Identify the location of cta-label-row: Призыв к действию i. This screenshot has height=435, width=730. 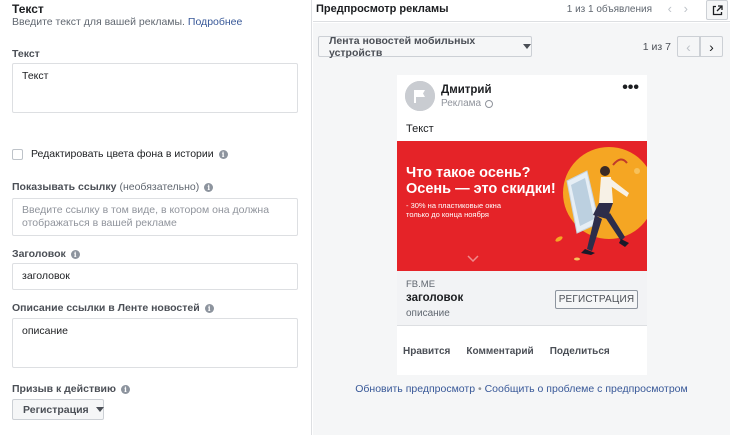
(71, 389).